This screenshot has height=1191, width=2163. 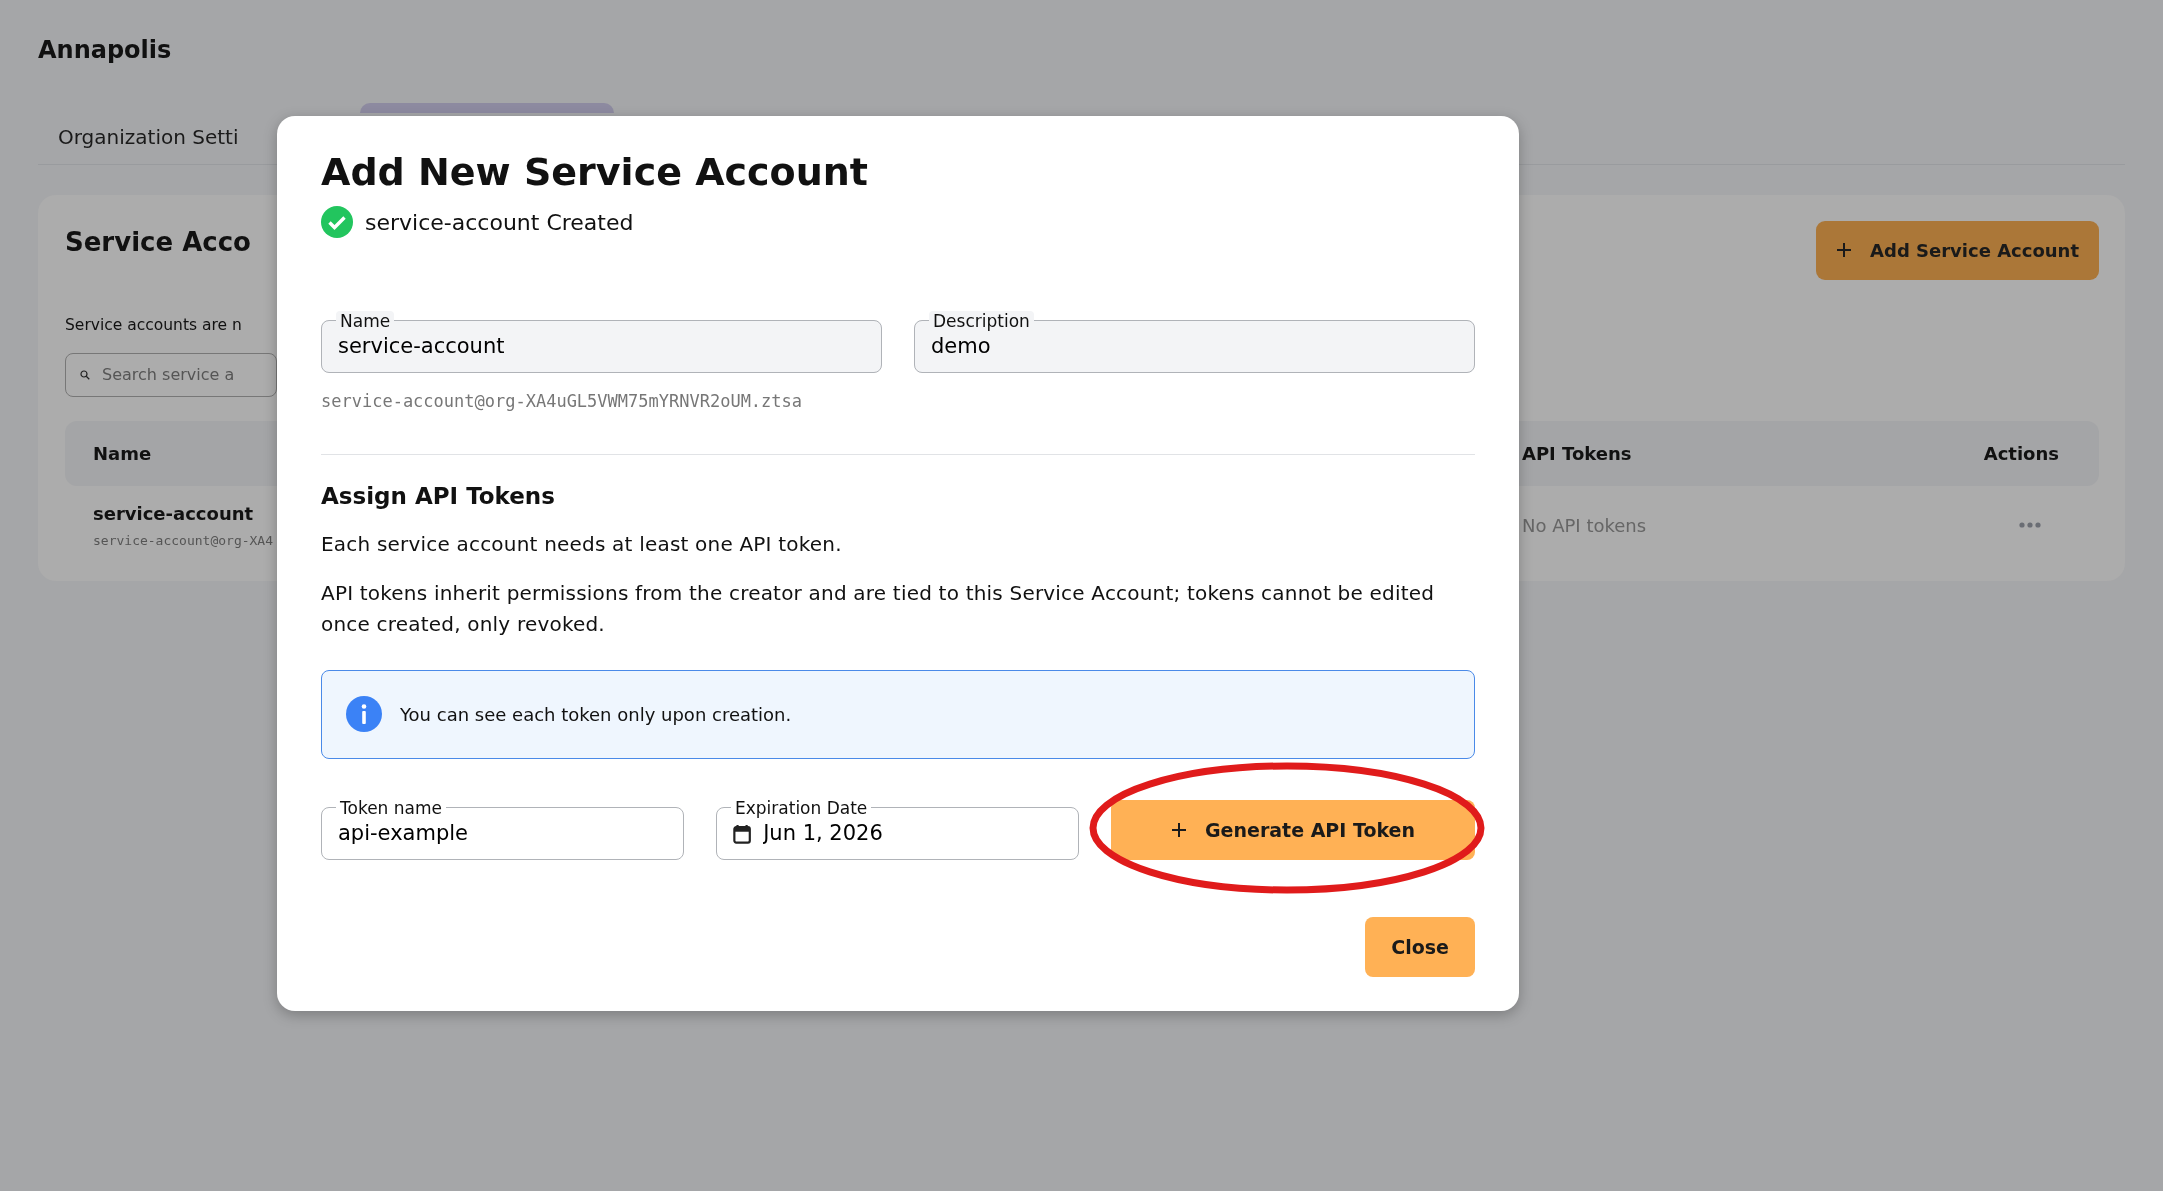 I want to click on search-input: Search service a, so click(x=182, y=375).